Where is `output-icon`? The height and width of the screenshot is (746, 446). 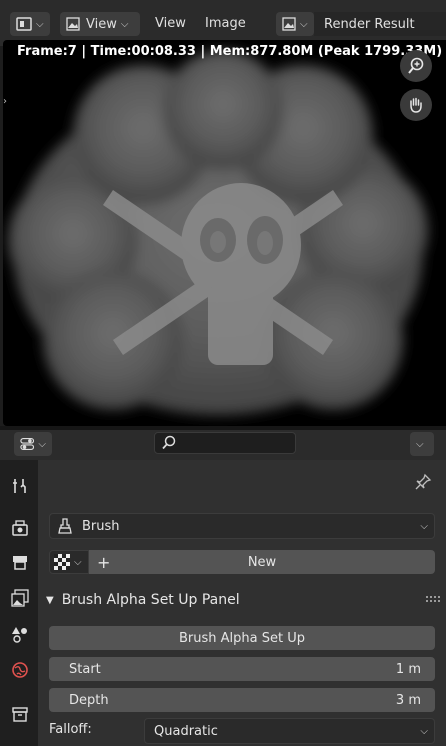 output-icon is located at coordinates (20, 563).